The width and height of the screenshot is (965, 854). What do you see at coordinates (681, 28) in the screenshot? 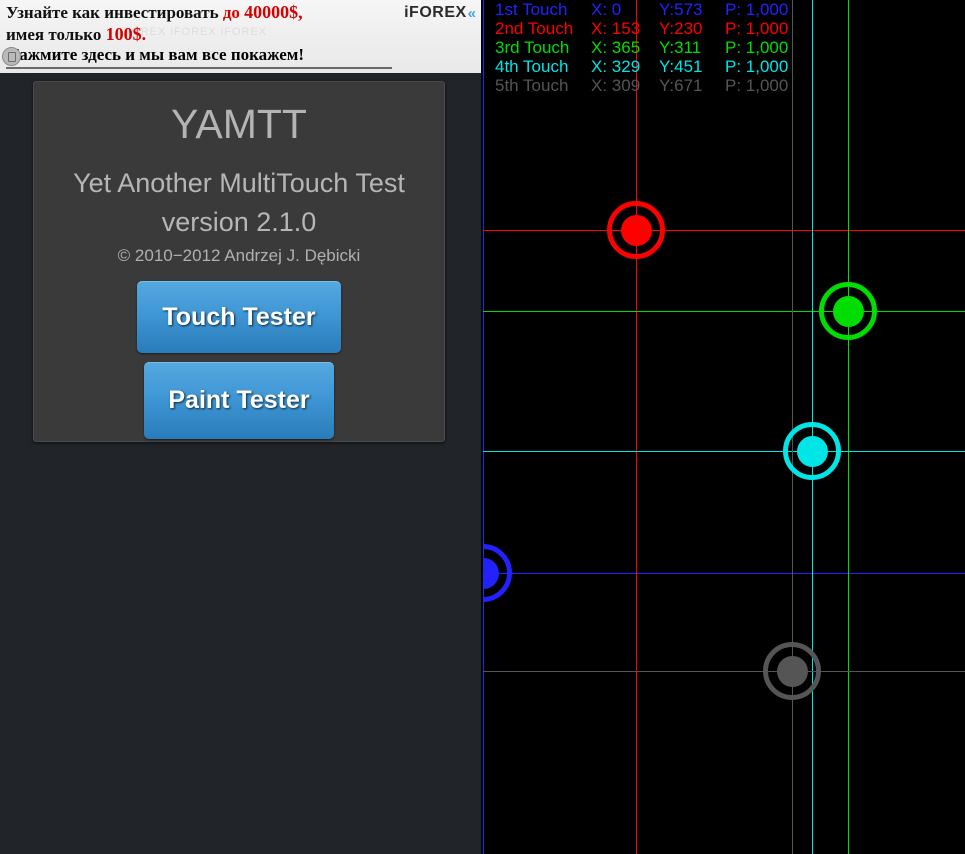
I see `touch-y-value: Y:230` at bounding box center [681, 28].